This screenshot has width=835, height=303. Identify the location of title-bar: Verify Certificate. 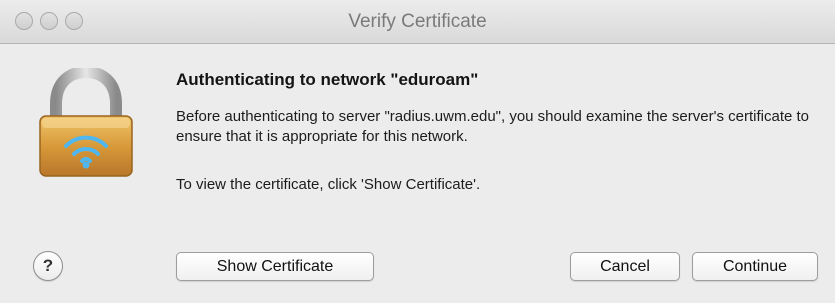
(417, 22).